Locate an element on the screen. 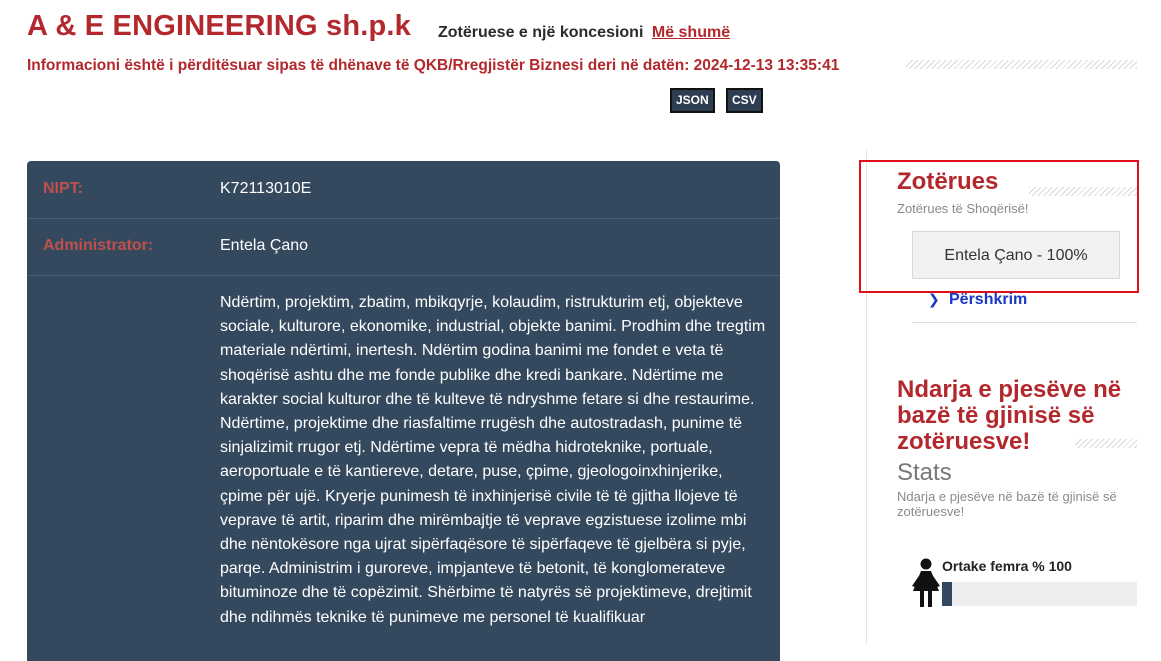  more-info-link: Më shumë is located at coordinates (691, 32).